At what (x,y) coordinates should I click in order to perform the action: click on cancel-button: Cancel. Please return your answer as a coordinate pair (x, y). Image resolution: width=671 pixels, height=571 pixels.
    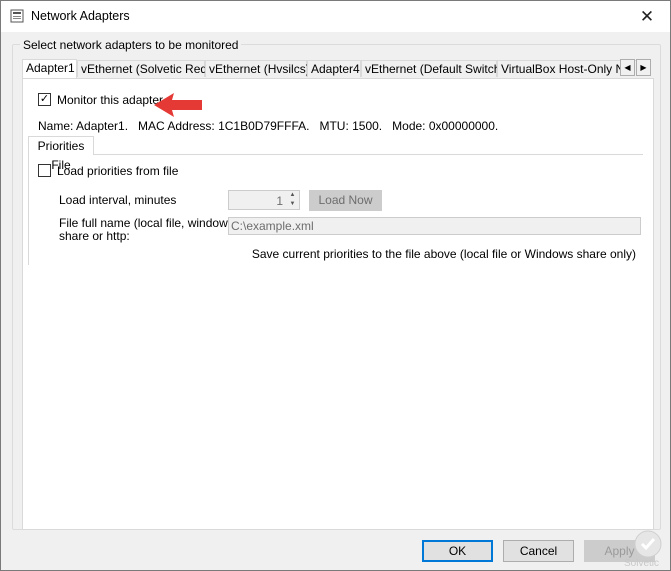
    Looking at the image, I should click on (538, 551).